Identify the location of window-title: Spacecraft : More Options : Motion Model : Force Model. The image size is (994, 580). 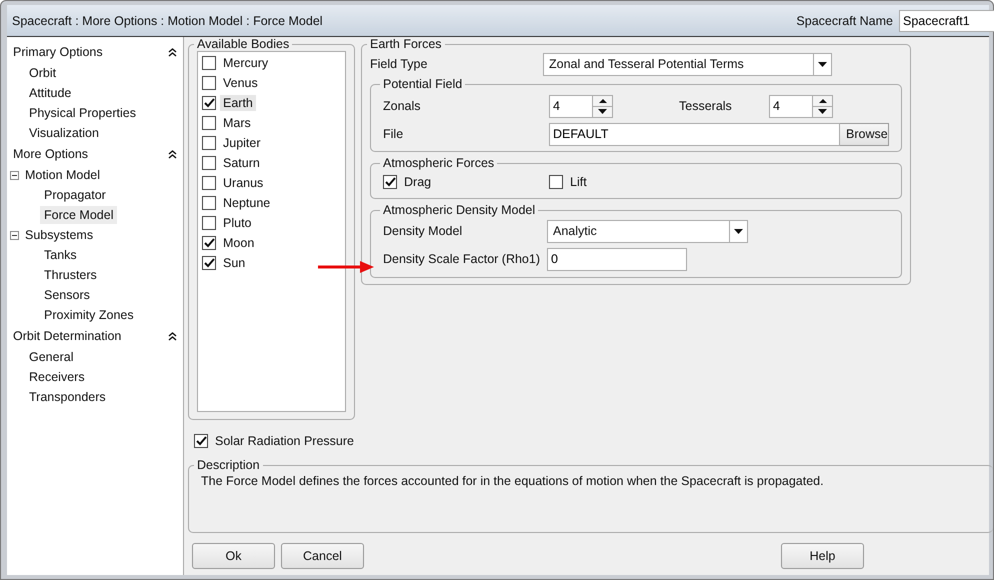
(168, 21).